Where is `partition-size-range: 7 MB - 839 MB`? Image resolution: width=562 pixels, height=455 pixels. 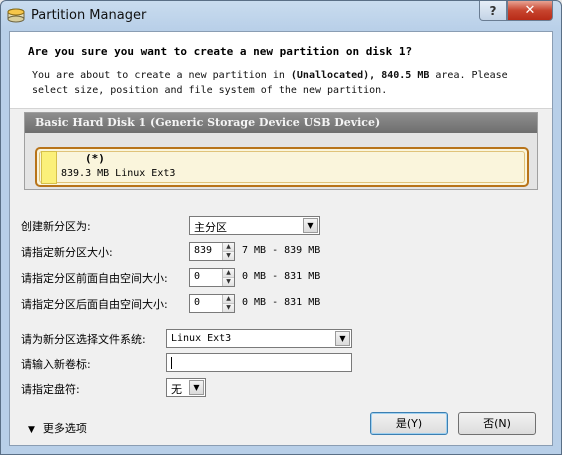
partition-size-range: 7 MB - 839 MB is located at coordinates (281, 250).